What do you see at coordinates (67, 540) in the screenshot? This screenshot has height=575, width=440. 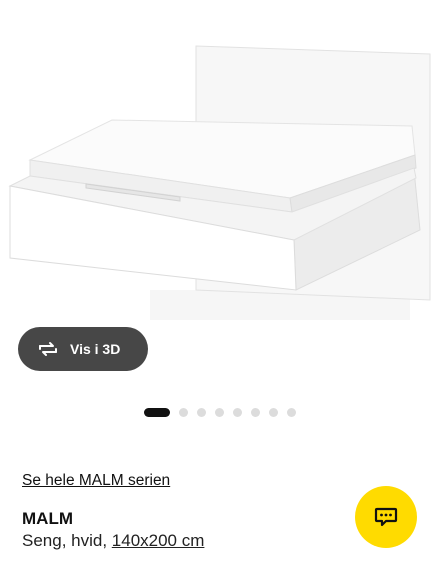 I see `product-type-color: Seng, hvid,` at bounding box center [67, 540].